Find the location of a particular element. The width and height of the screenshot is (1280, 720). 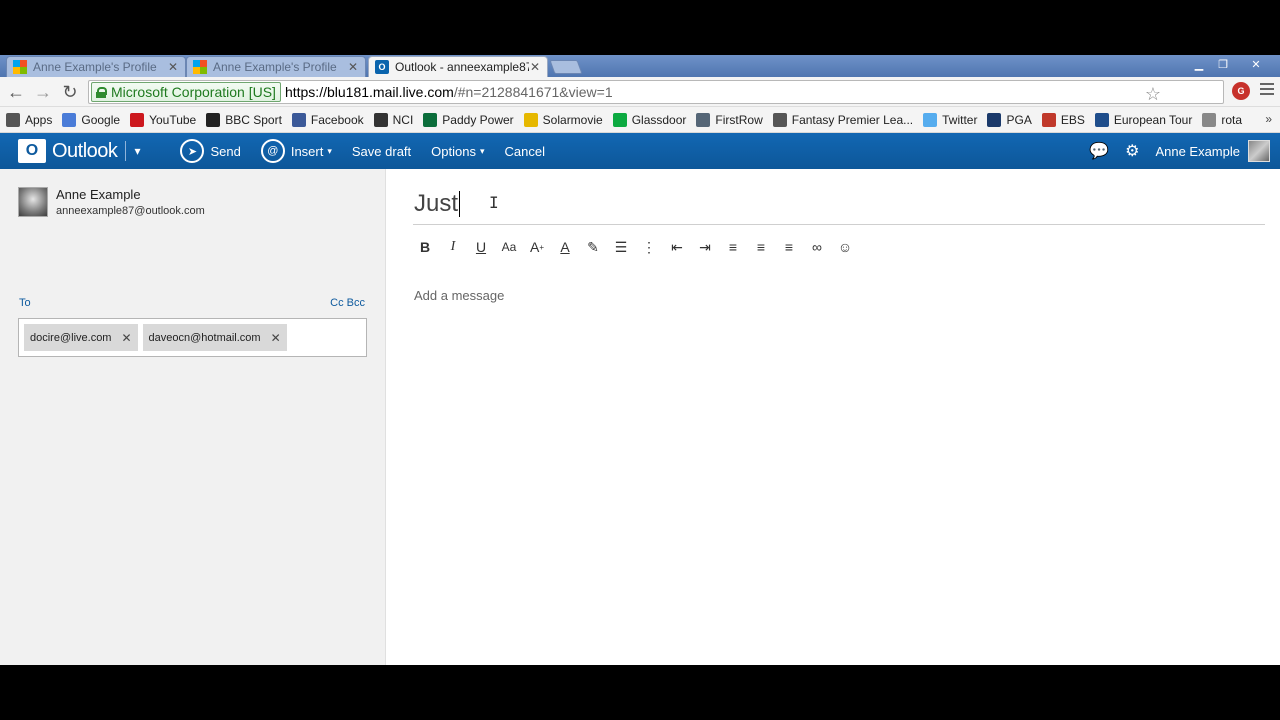

tab-outlook: O Outlook - anneexample87 ✕ is located at coordinates (458, 66).